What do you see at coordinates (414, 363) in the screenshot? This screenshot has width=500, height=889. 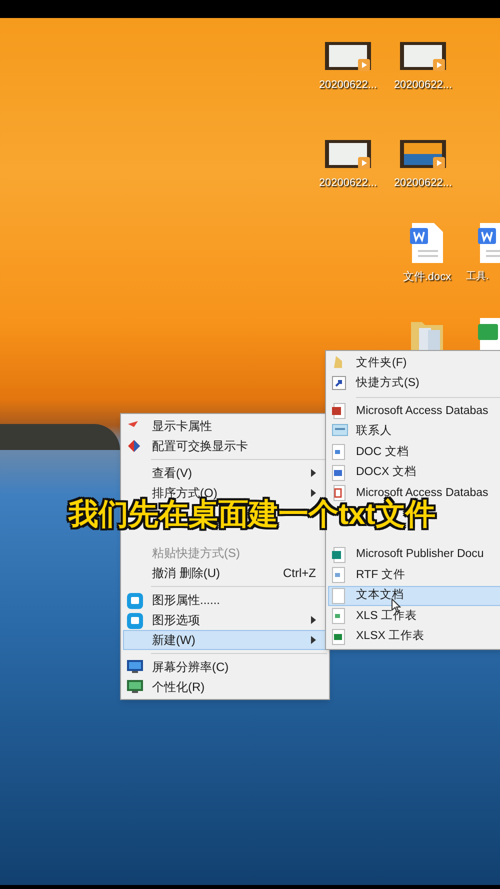 I see `menu-item: 文件夹(F)` at bounding box center [414, 363].